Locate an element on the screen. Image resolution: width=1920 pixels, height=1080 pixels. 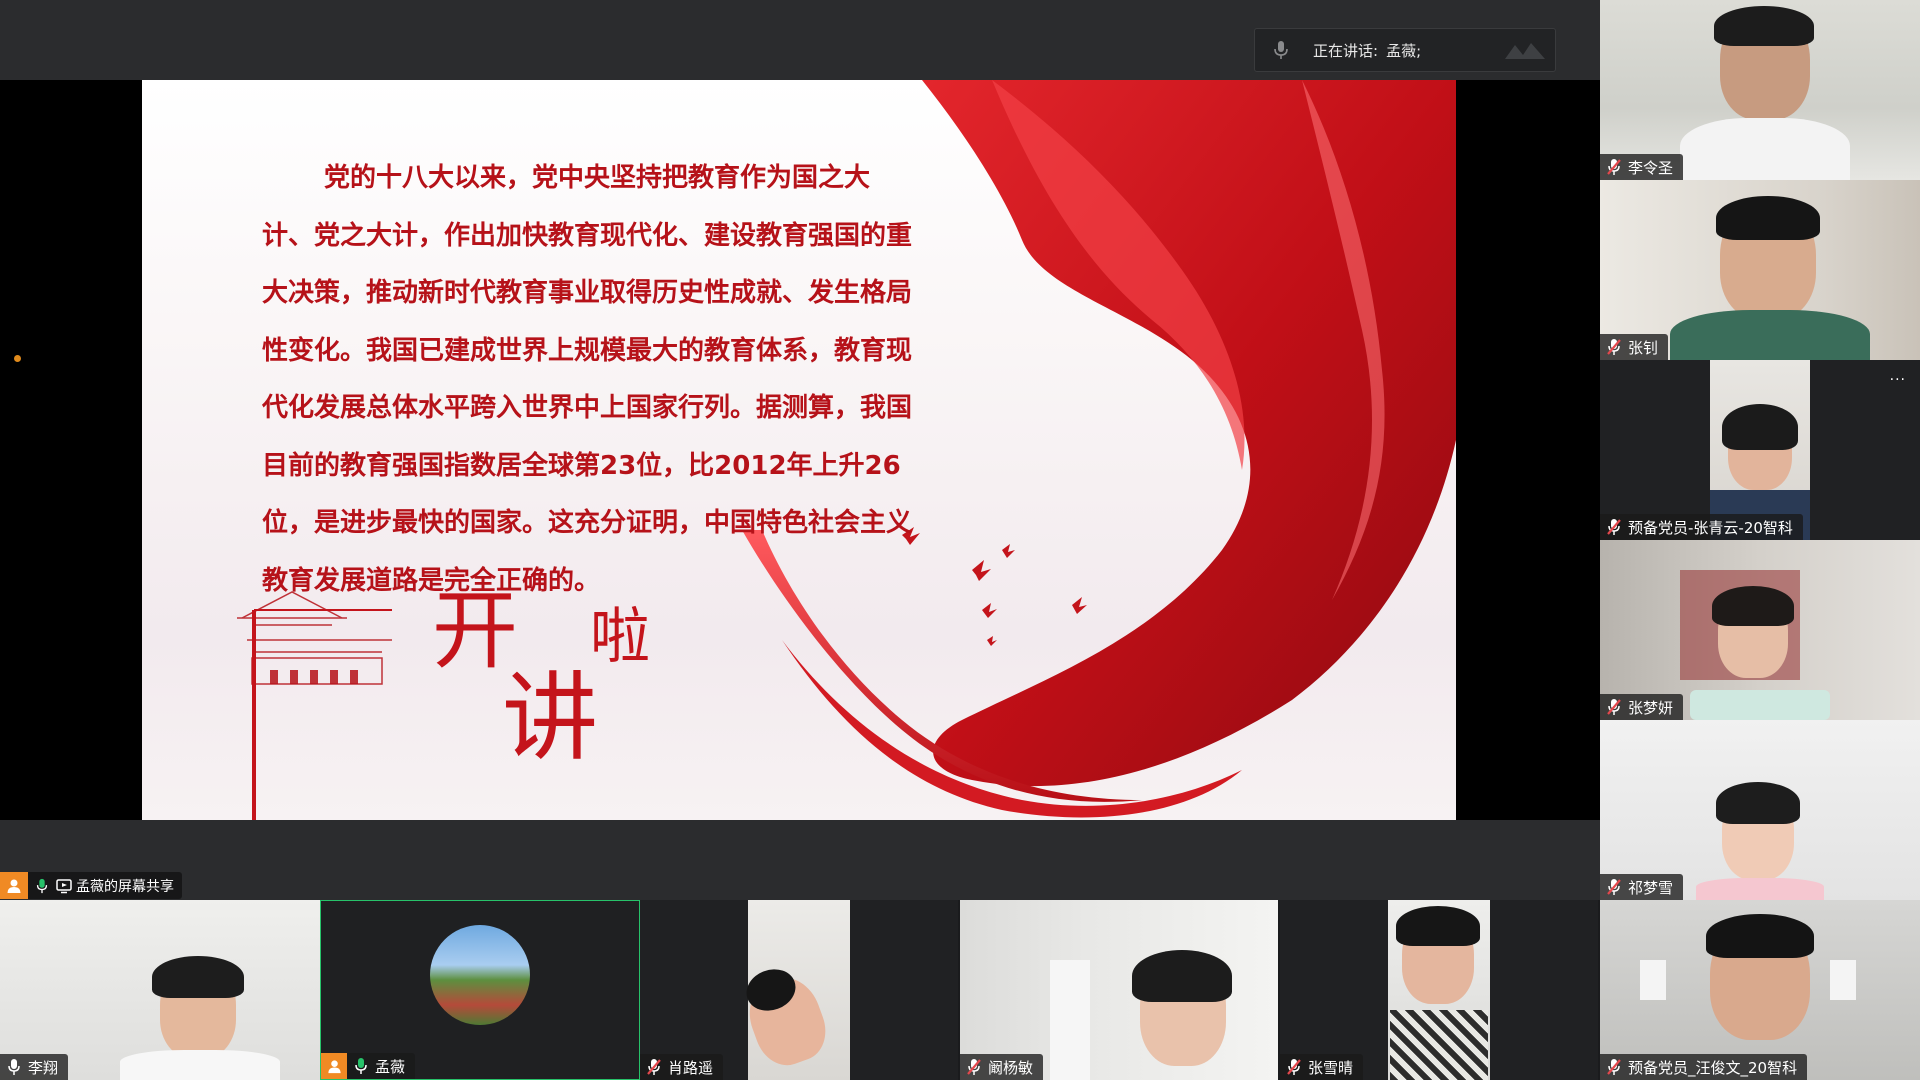
participant-name-tag: 张梦妍 is located at coordinates (1642, 707).